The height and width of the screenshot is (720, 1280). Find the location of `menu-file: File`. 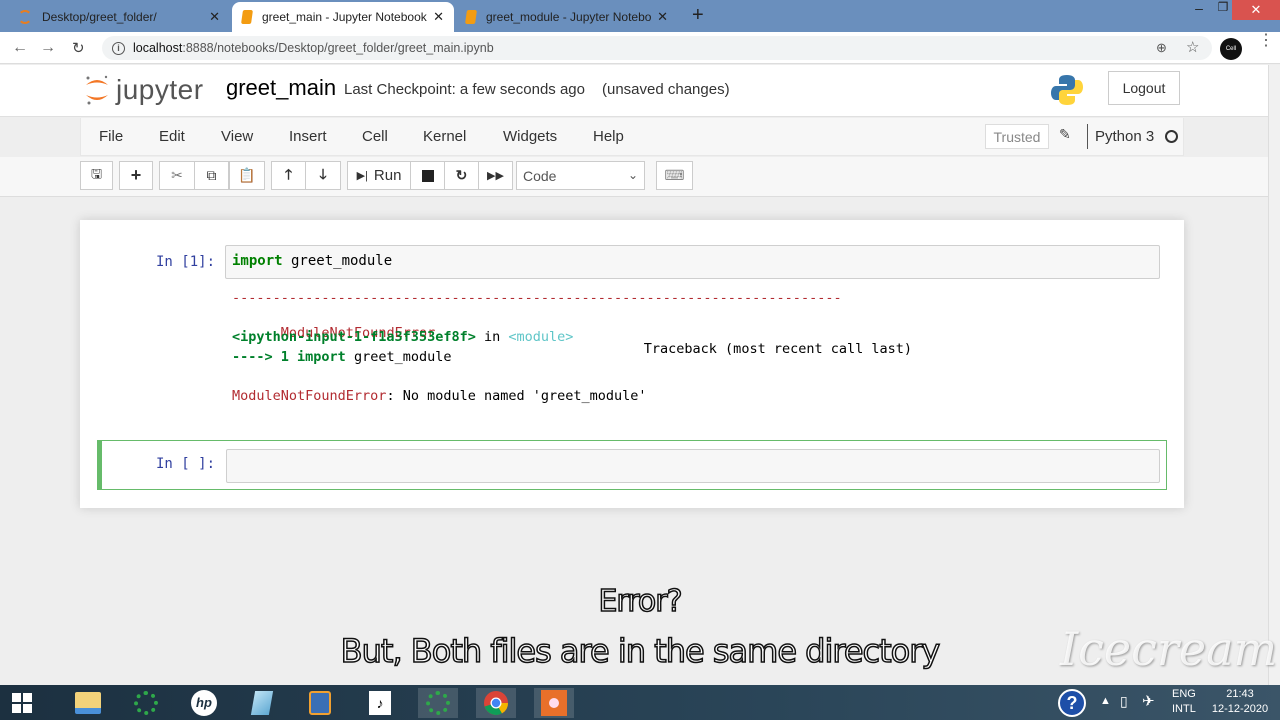

menu-file: File is located at coordinates (111, 136).